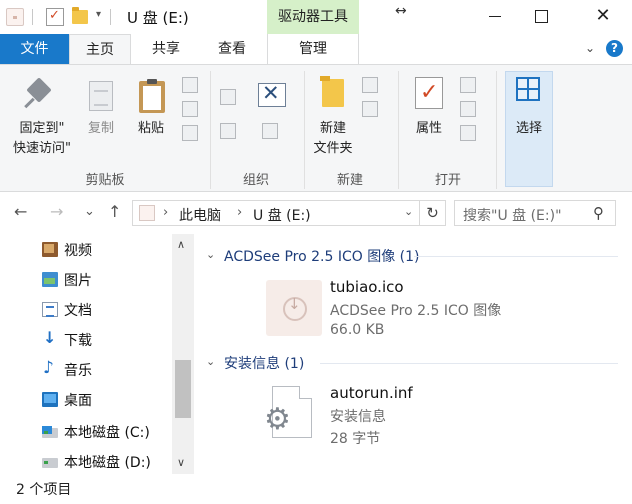  What do you see at coordinates (528, 89) in the screenshot?
I see `select-icon` at bounding box center [528, 89].